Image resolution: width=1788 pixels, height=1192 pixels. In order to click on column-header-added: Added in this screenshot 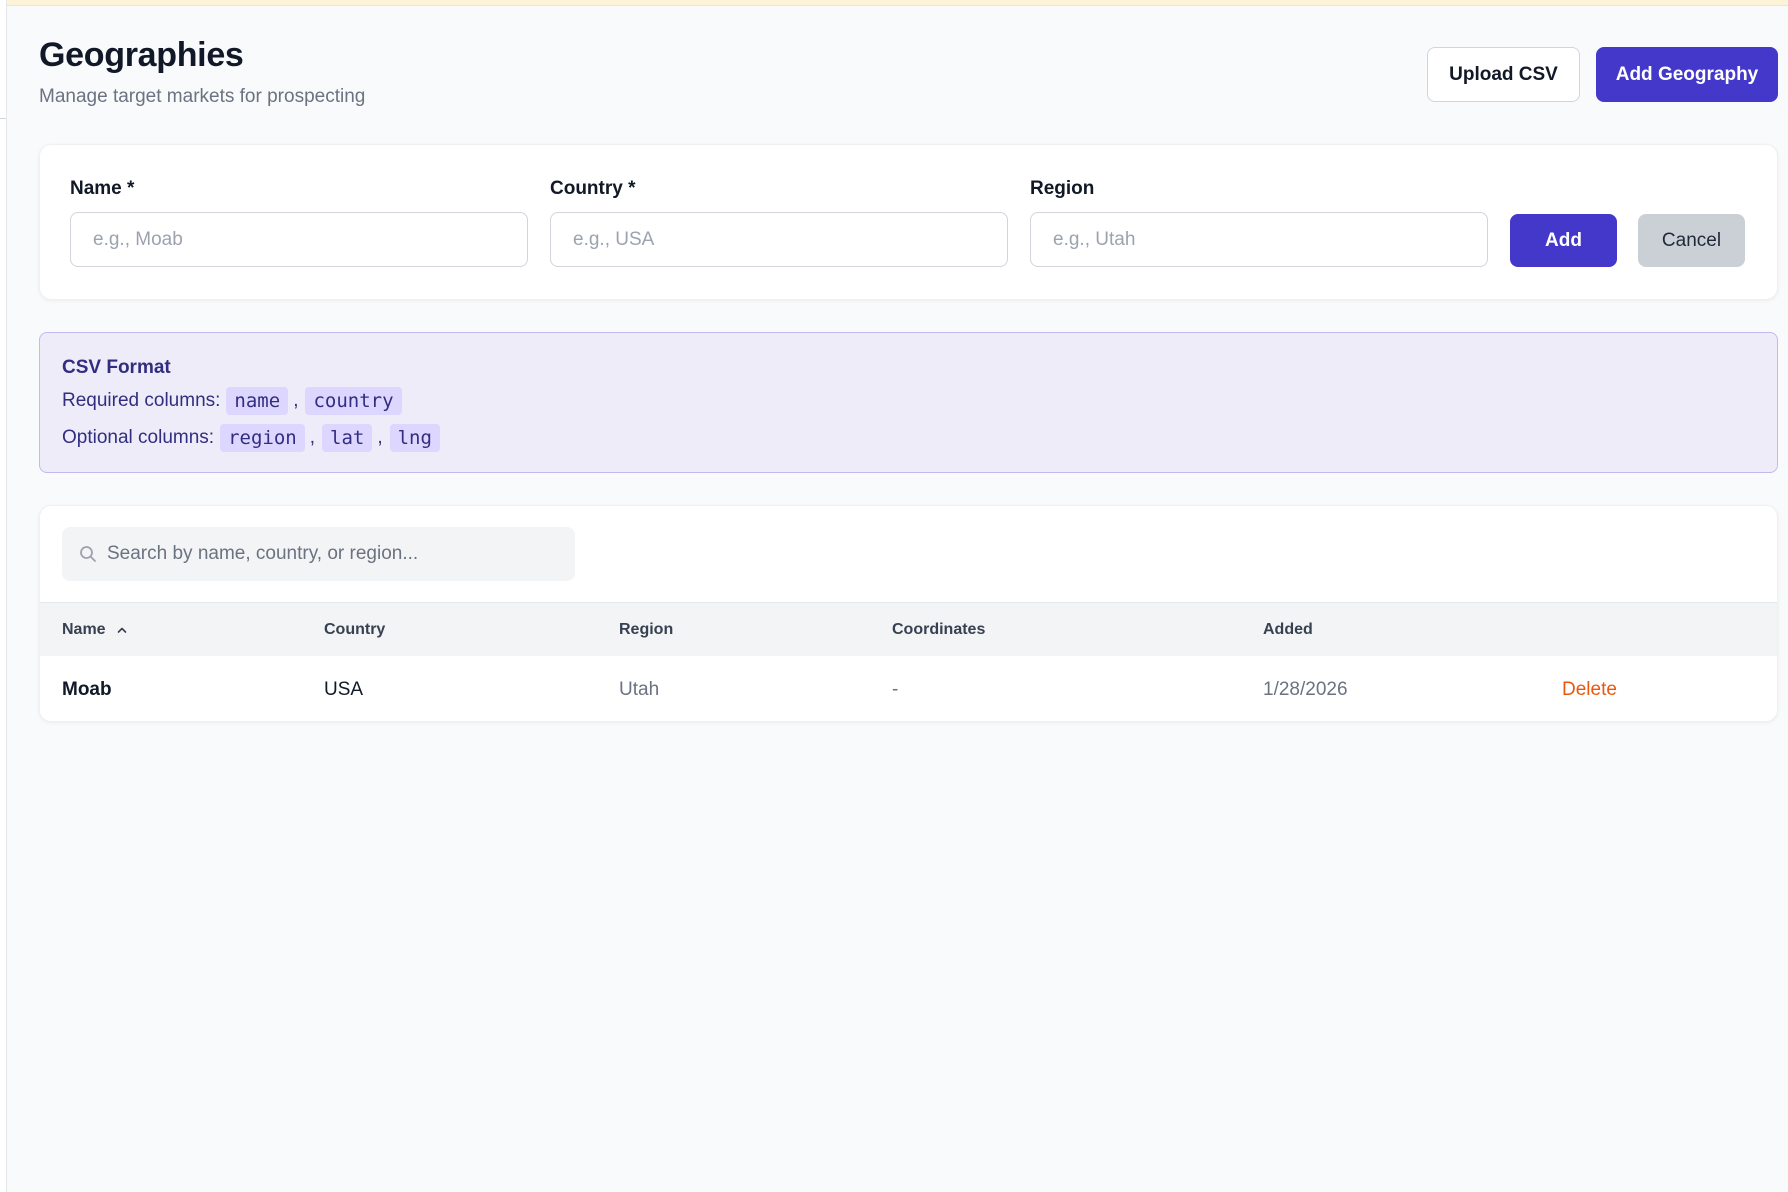, I will do `click(1288, 630)`.